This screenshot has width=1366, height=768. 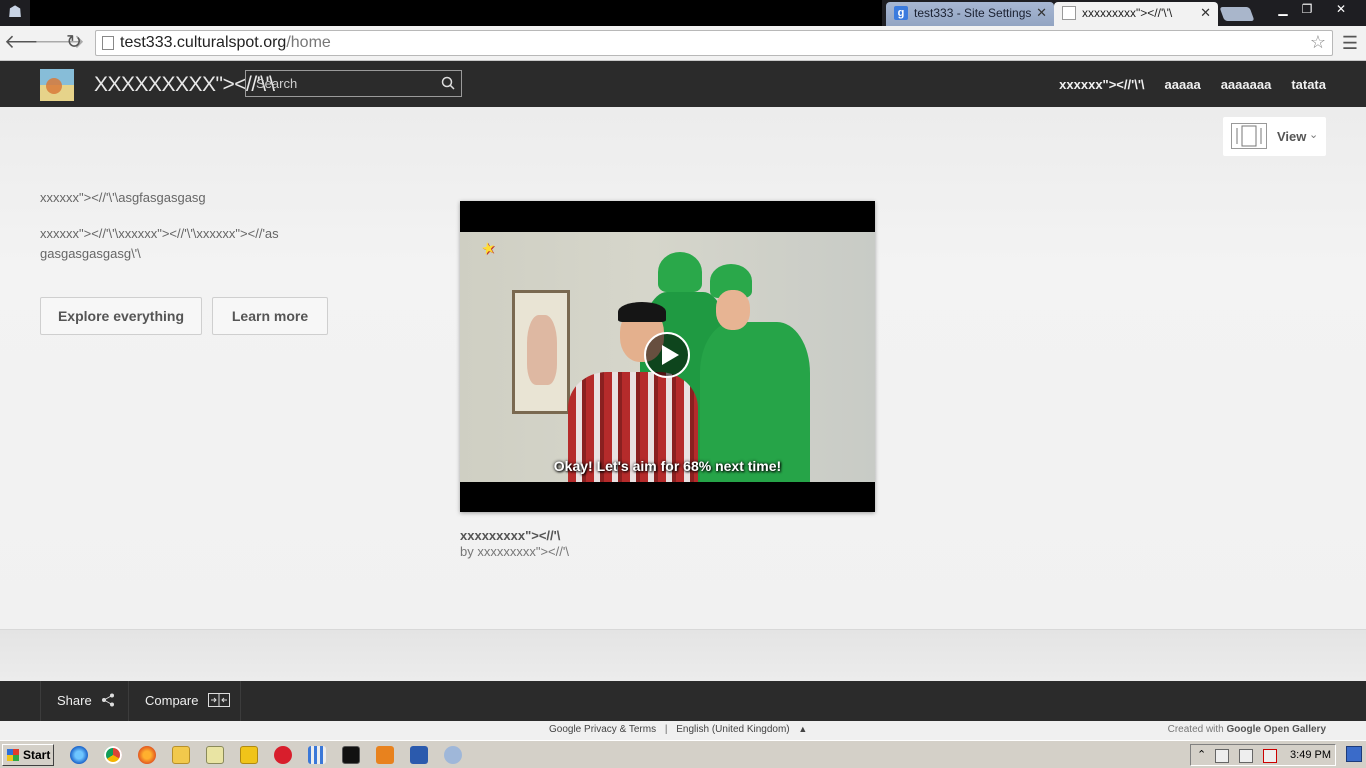 What do you see at coordinates (28, 755) in the screenshot?
I see `start-button: Start` at bounding box center [28, 755].